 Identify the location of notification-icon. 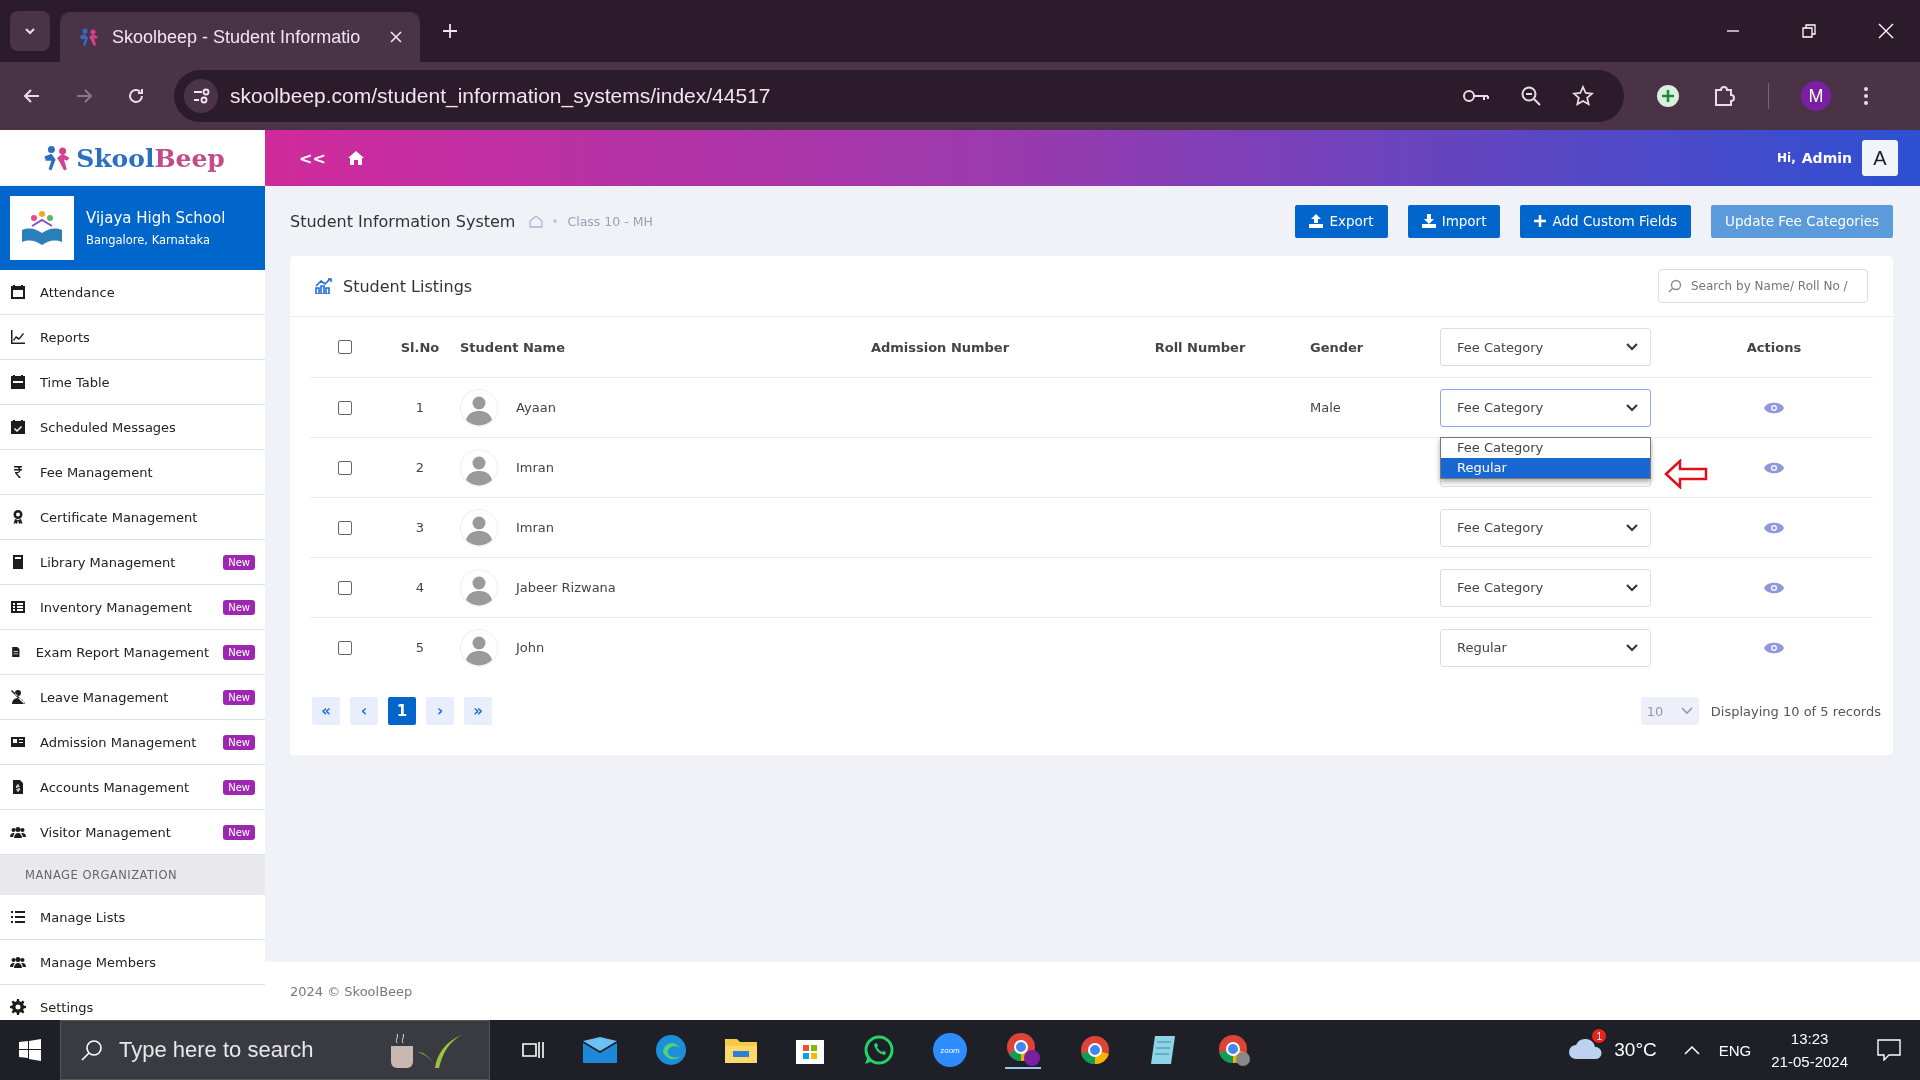
(1889, 1050).